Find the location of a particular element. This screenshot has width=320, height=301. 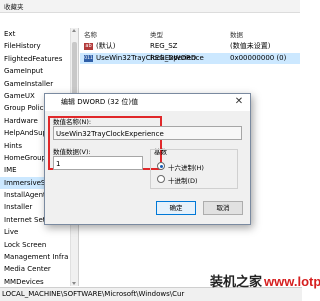

value-data-cell: (数值未设置) is located at coordinates (250, 46).